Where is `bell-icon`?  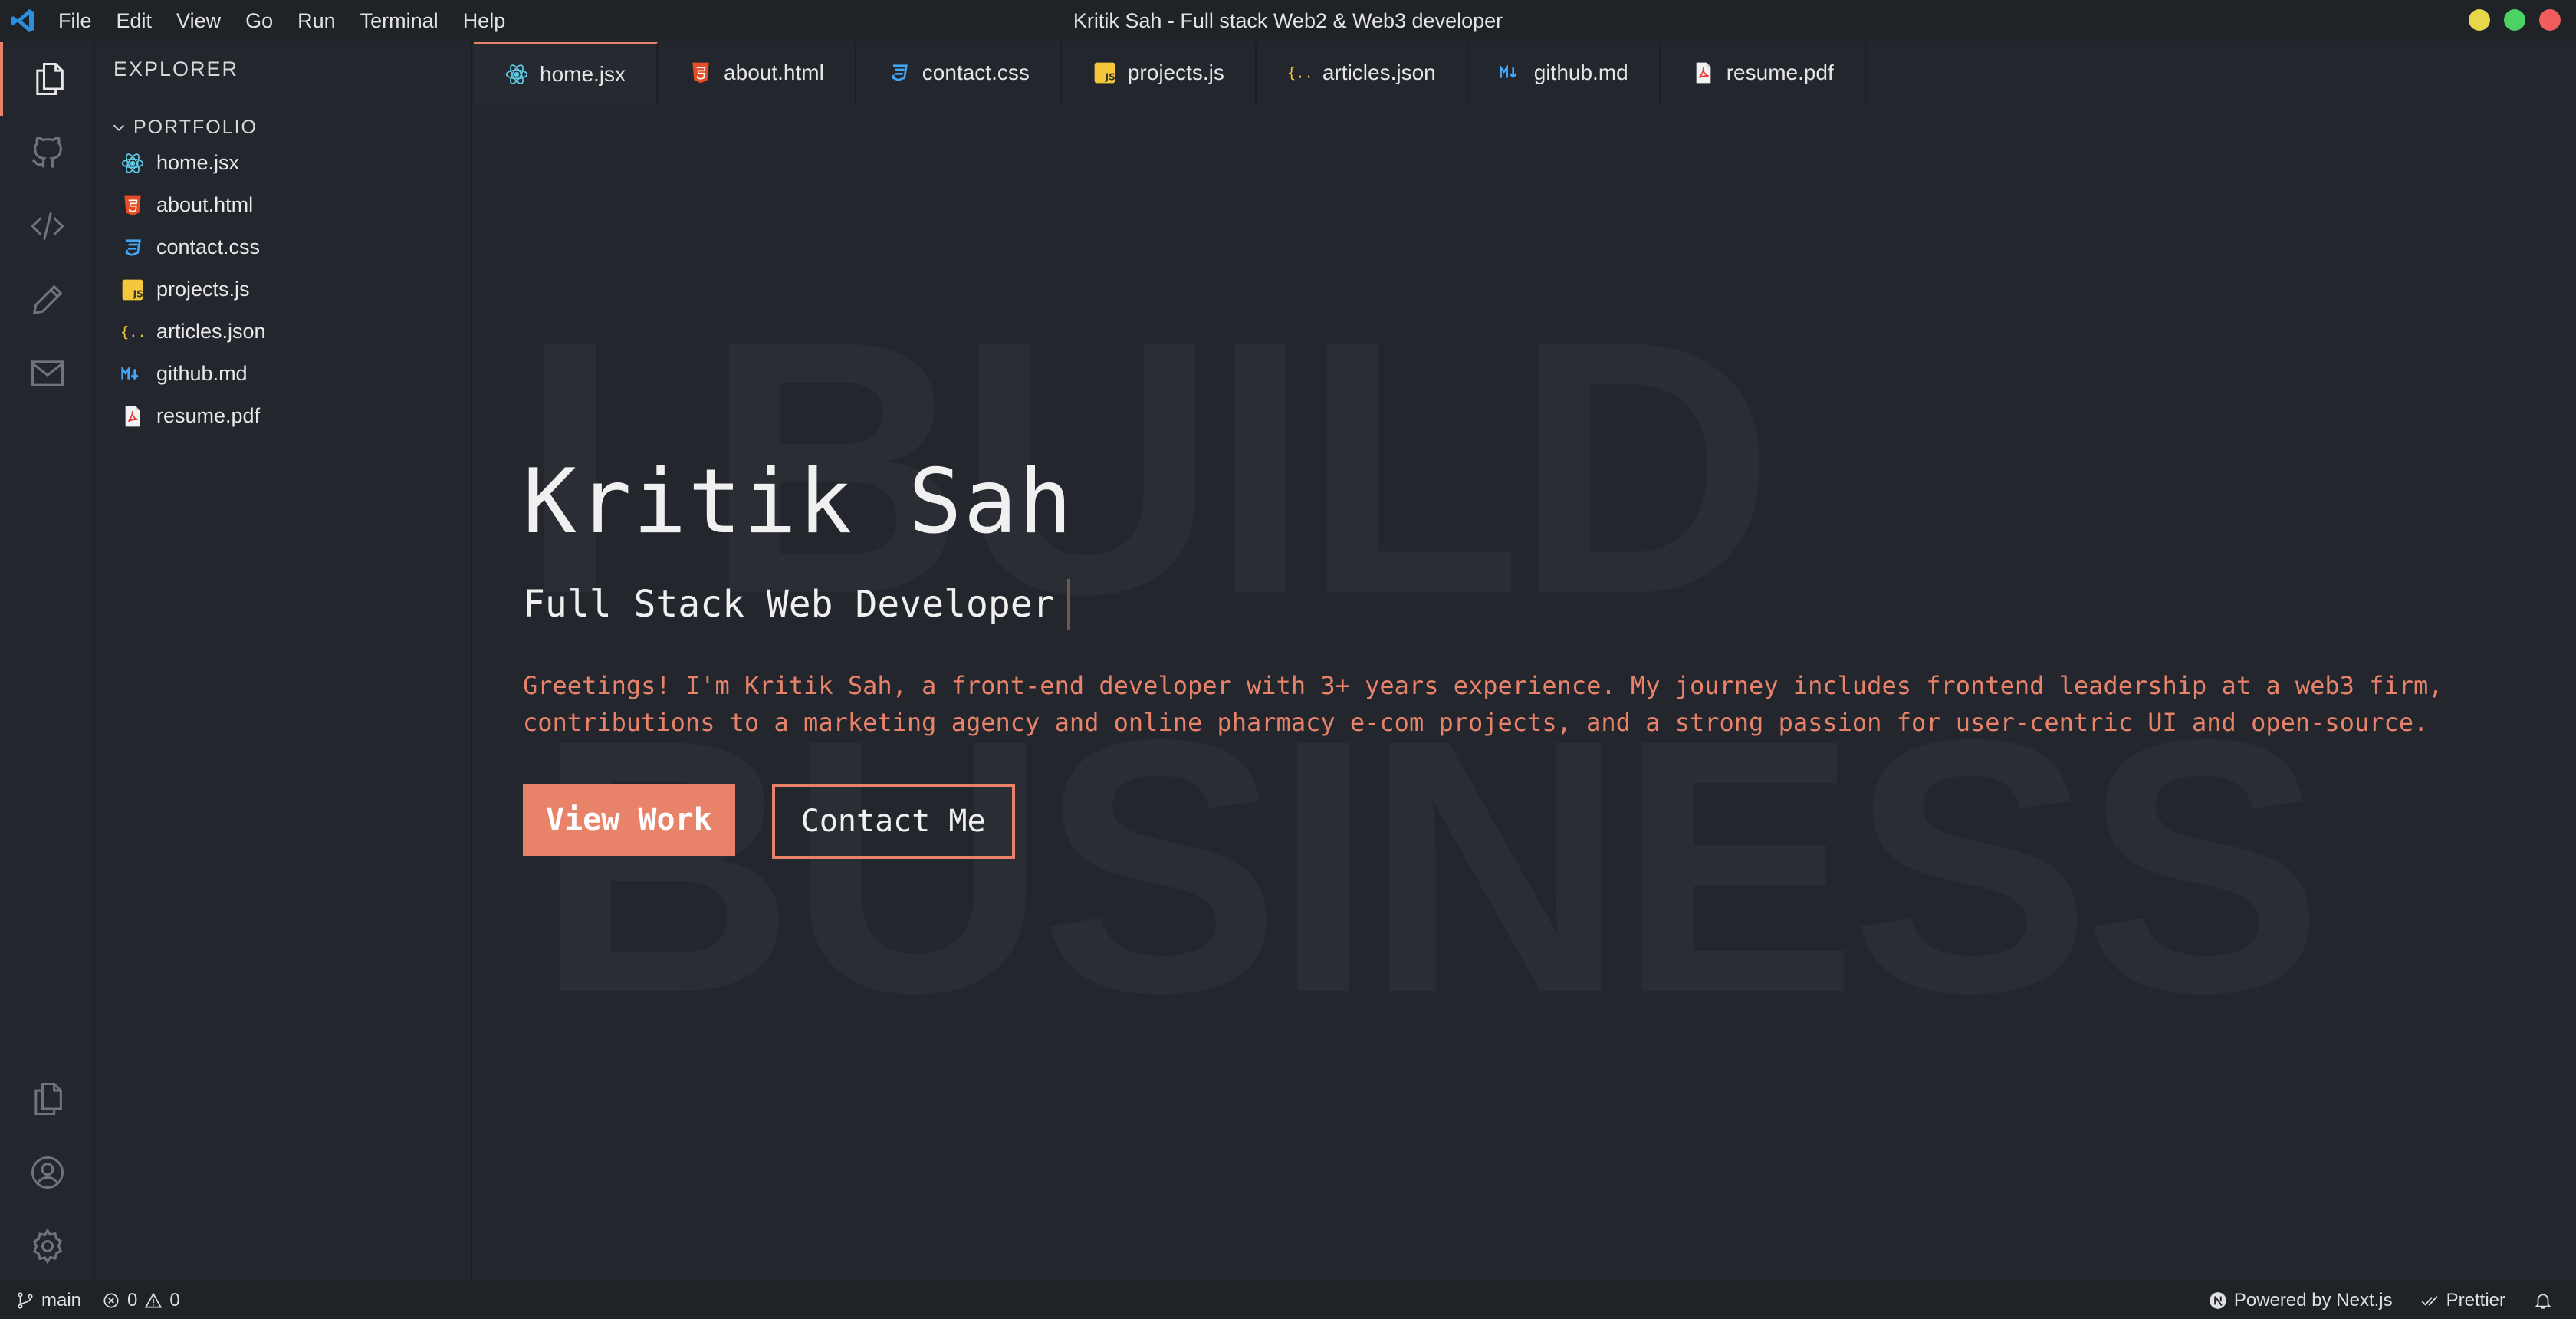 bell-icon is located at coordinates (2543, 1301).